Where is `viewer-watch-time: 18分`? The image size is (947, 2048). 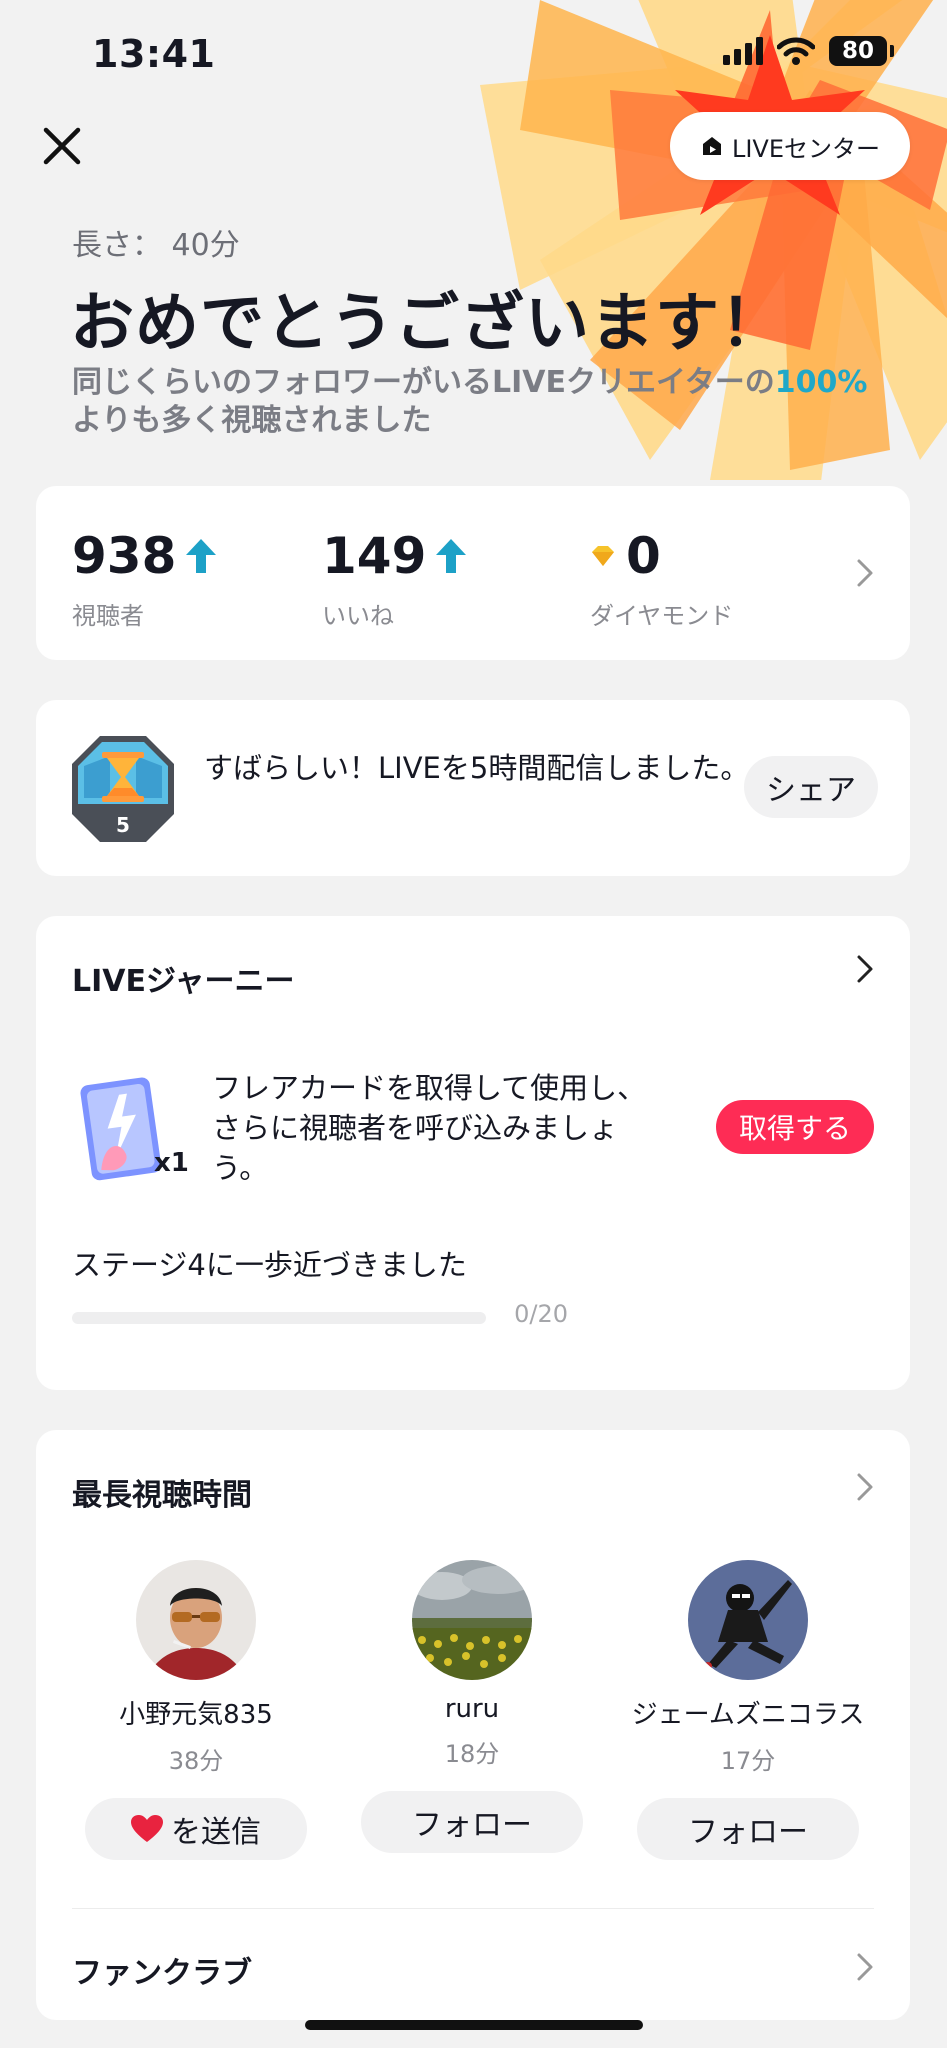
viewer-watch-time: 18分 is located at coordinates (472, 1754).